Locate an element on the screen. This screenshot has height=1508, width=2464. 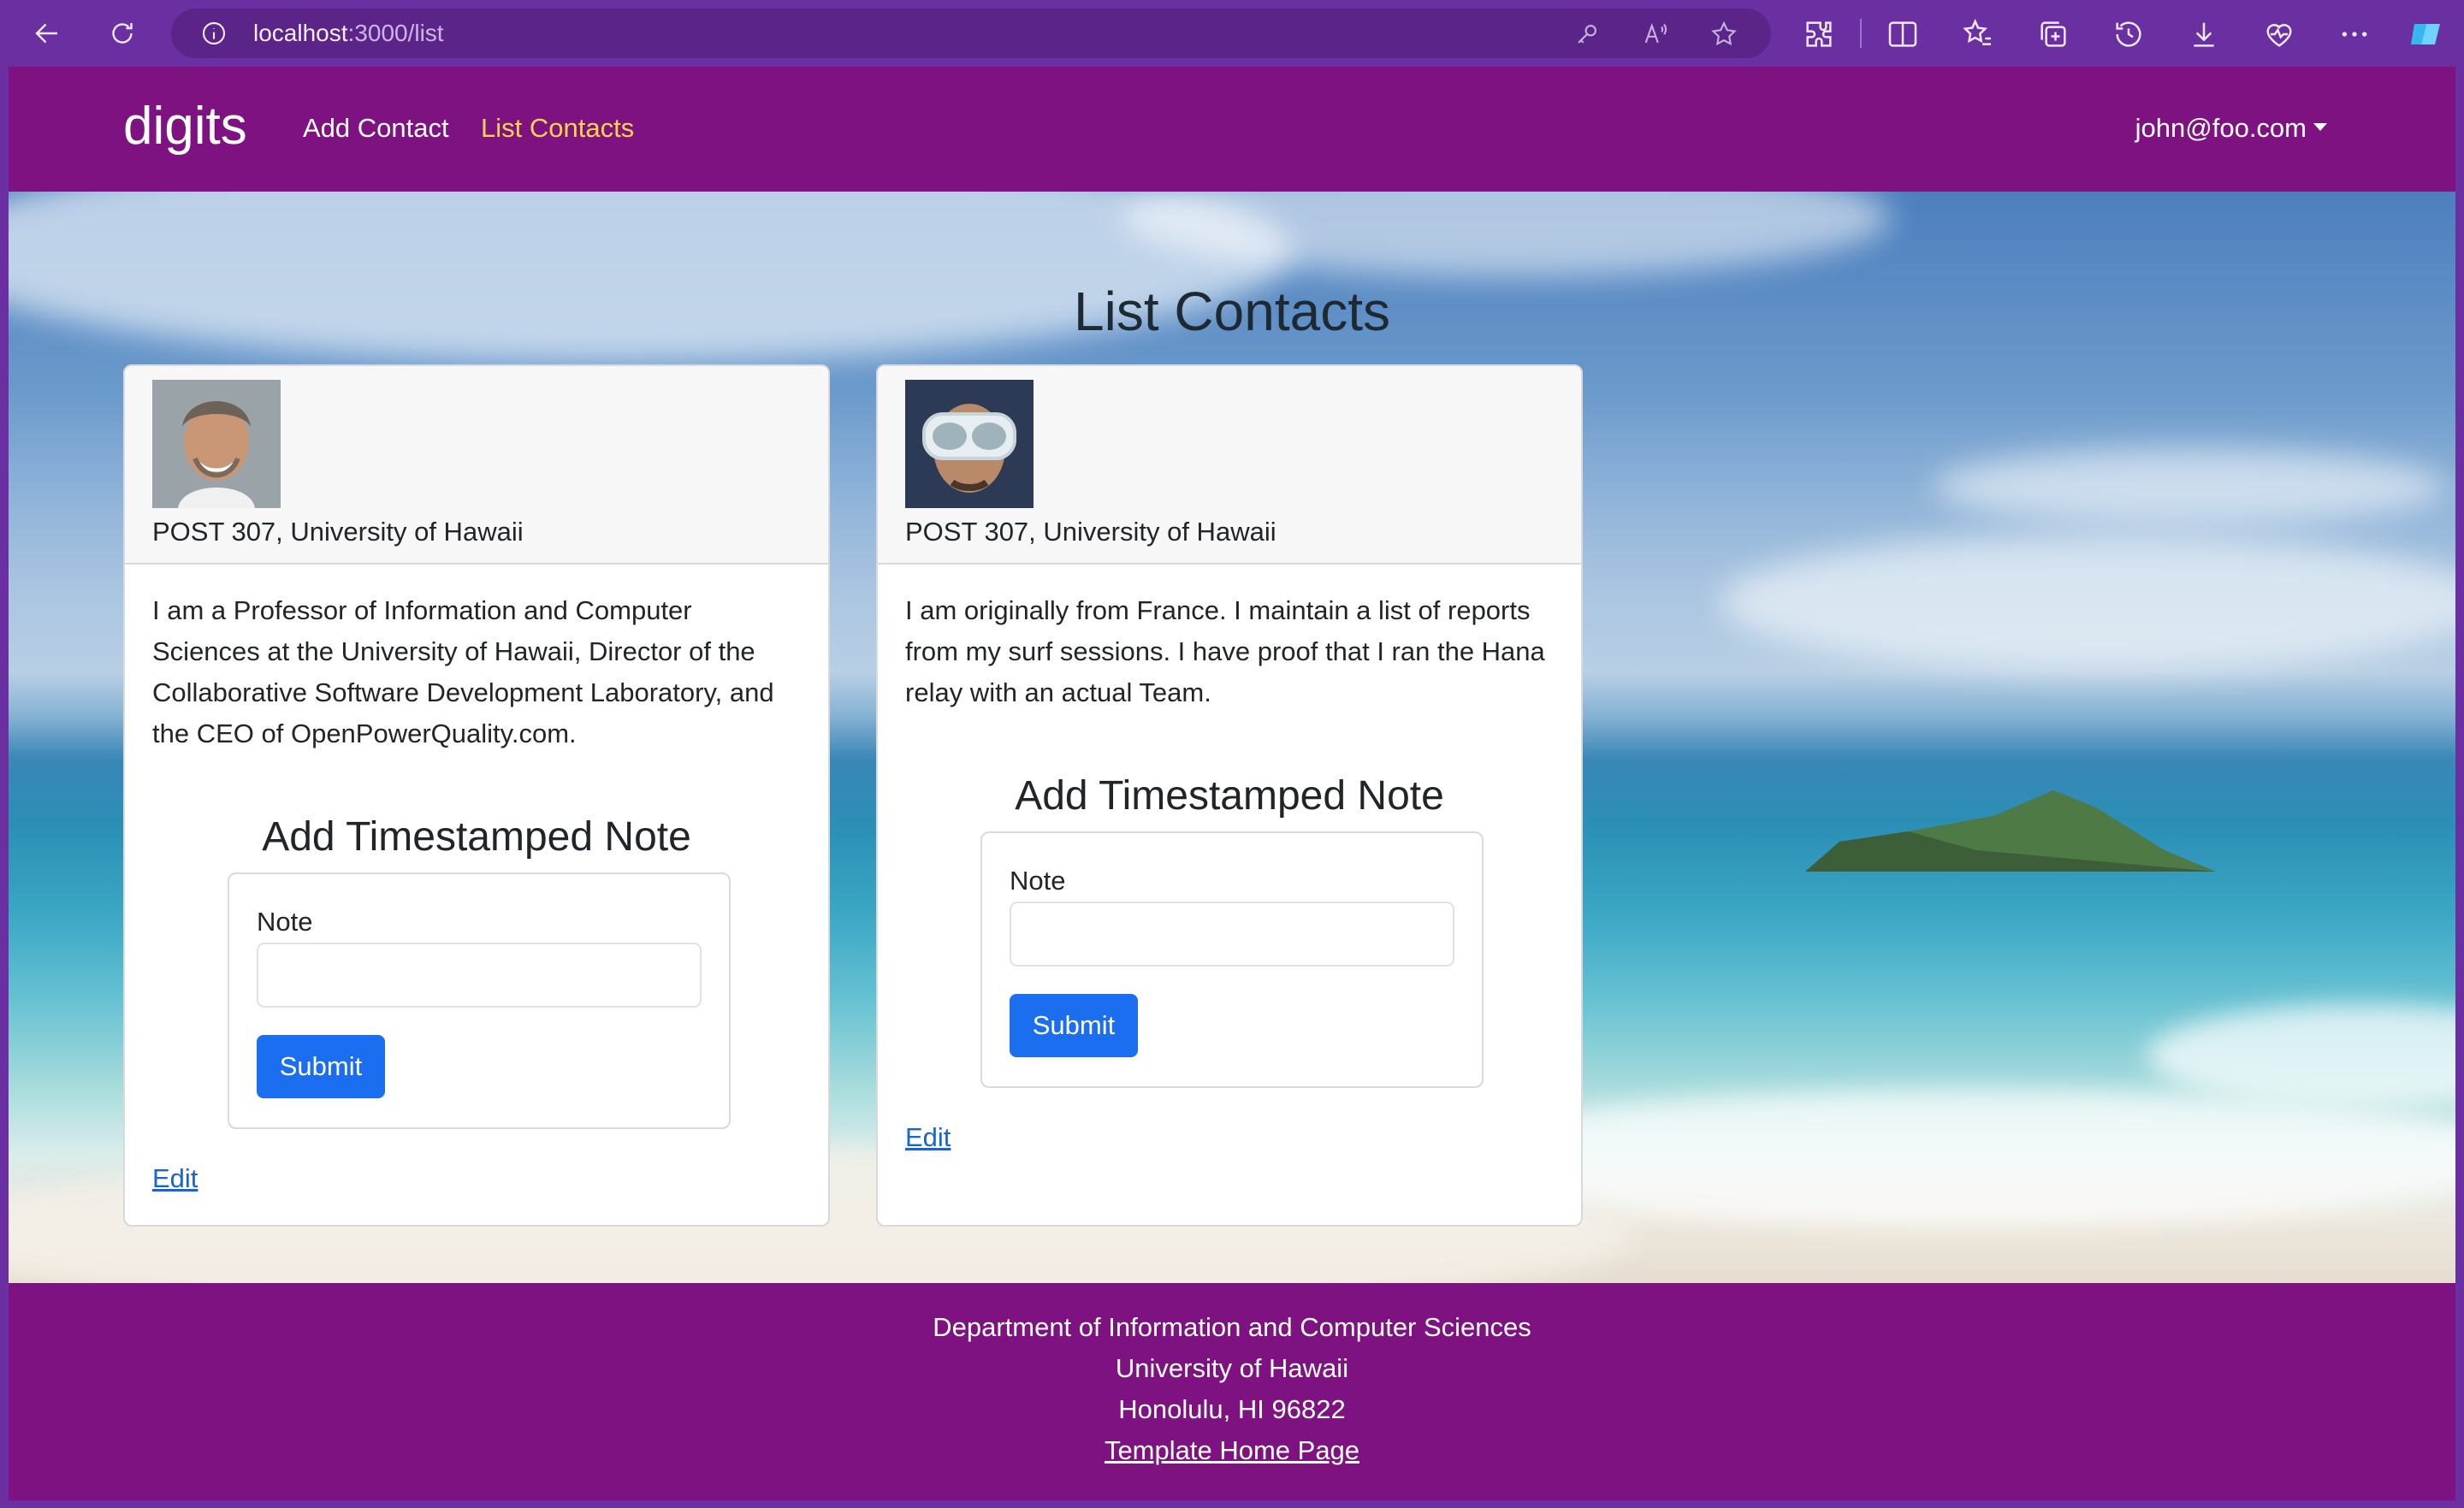
url-text: localhost:3000/list is located at coordinates (348, 33).